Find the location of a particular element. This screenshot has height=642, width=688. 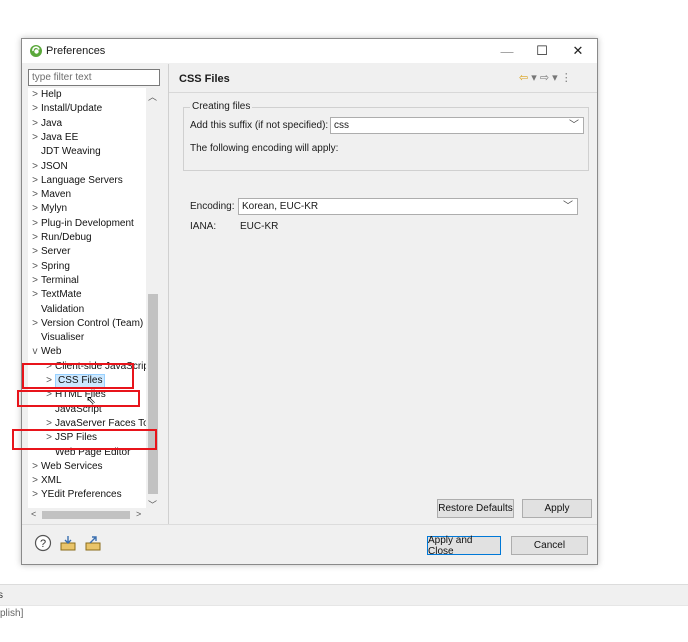

tree-item: > TextMate is located at coordinates (90, 295).